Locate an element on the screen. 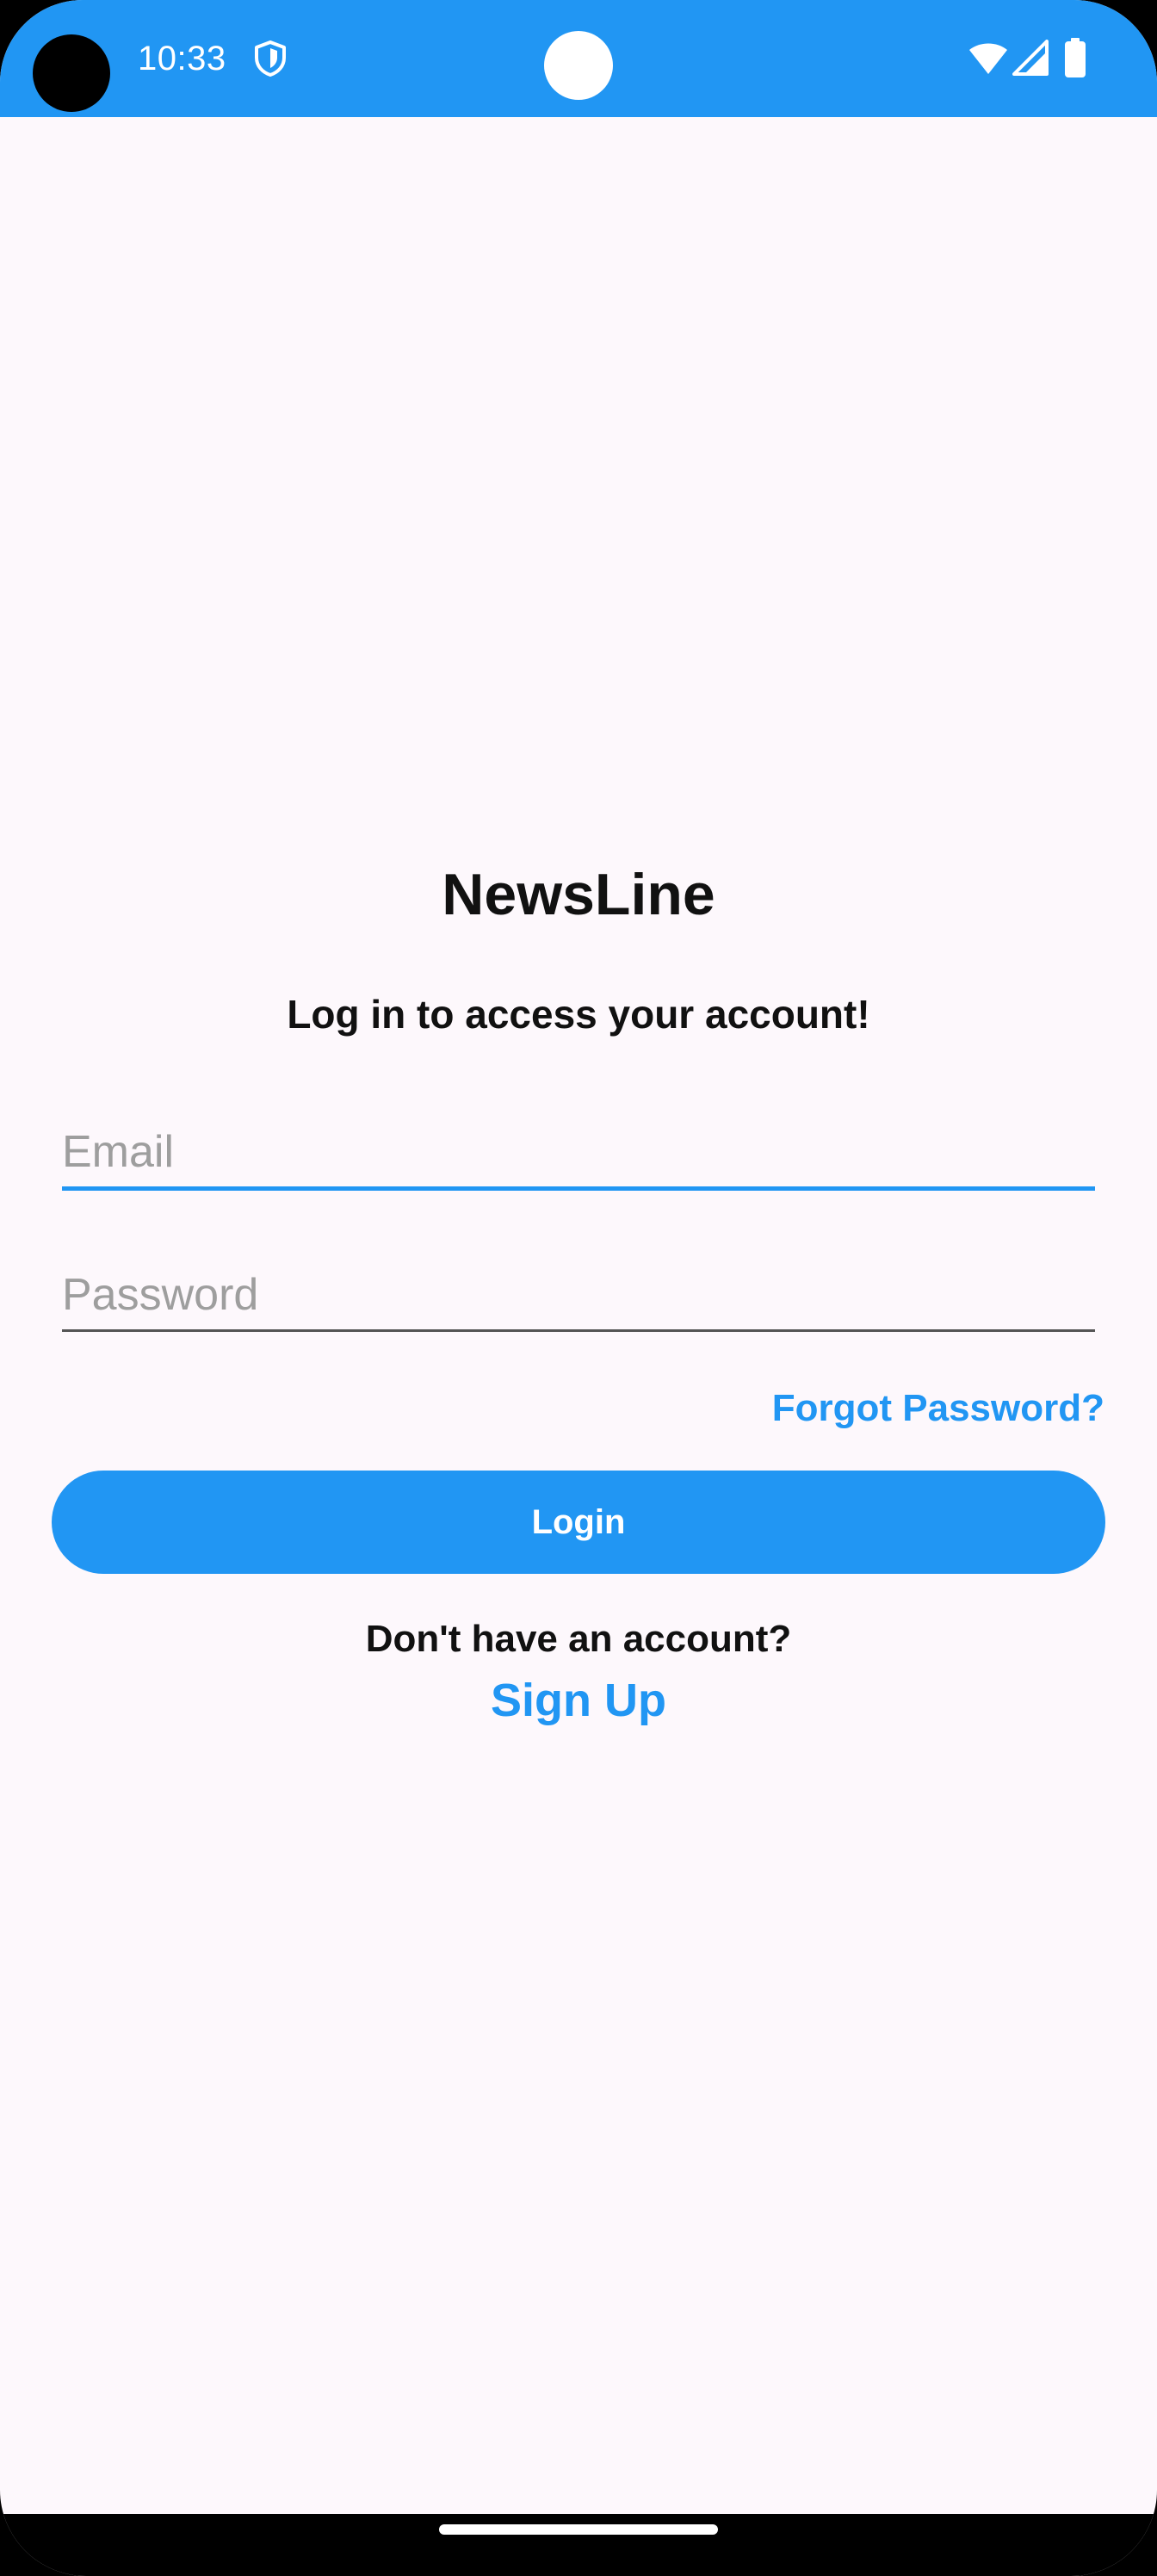 This screenshot has height=2576, width=1157. front-camera-dot is located at coordinates (579, 65).